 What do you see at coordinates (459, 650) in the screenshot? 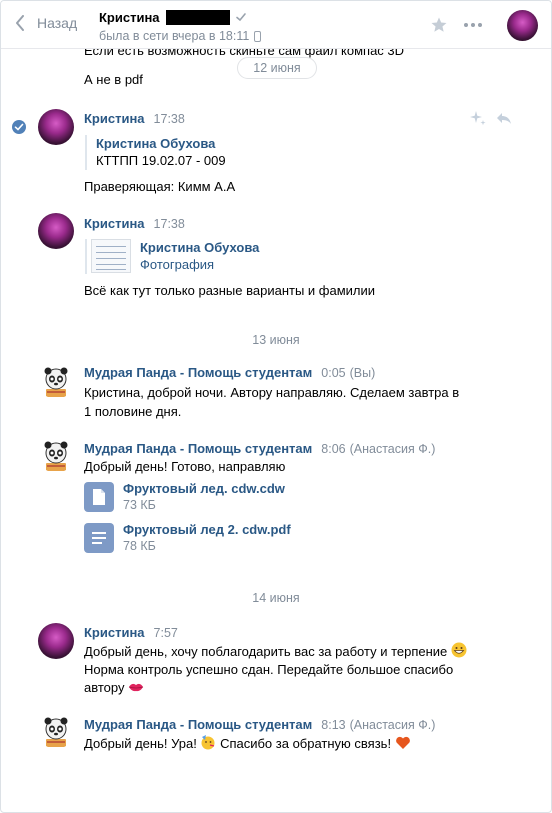
I see `grinning-emoji-icon` at bounding box center [459, 650].